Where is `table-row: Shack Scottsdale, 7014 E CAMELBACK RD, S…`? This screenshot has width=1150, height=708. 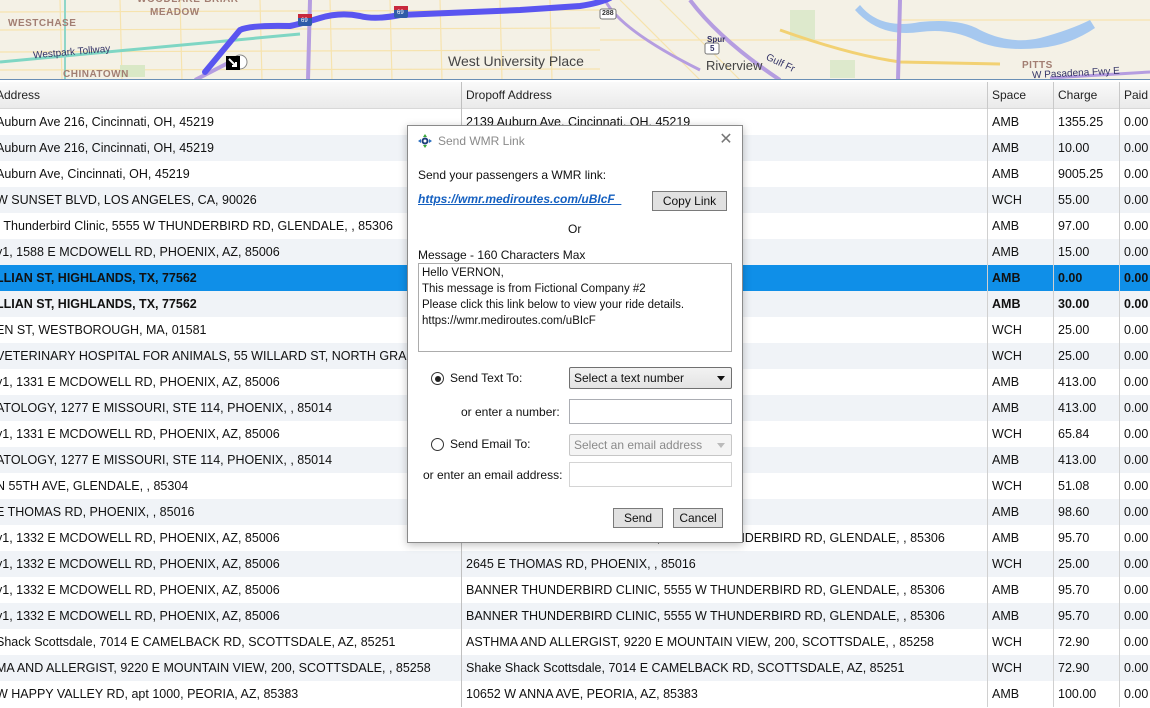
table-row: Shack Scottsdale, 7014 E CAMELBACK RD, S… is located at coordinates (575, 642).